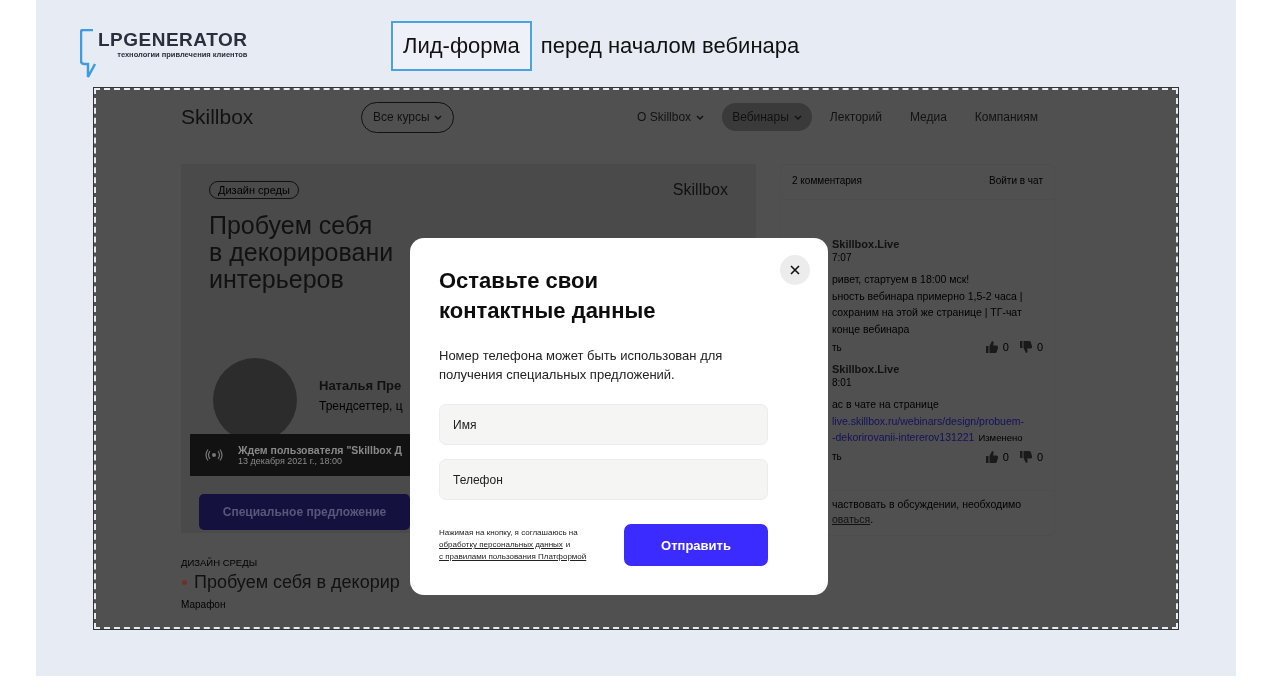 The image size is (1273, 696). Describe the element at coordinates (855, 117) in the screenshot. I see `nav-link: Лекторий` at that location.